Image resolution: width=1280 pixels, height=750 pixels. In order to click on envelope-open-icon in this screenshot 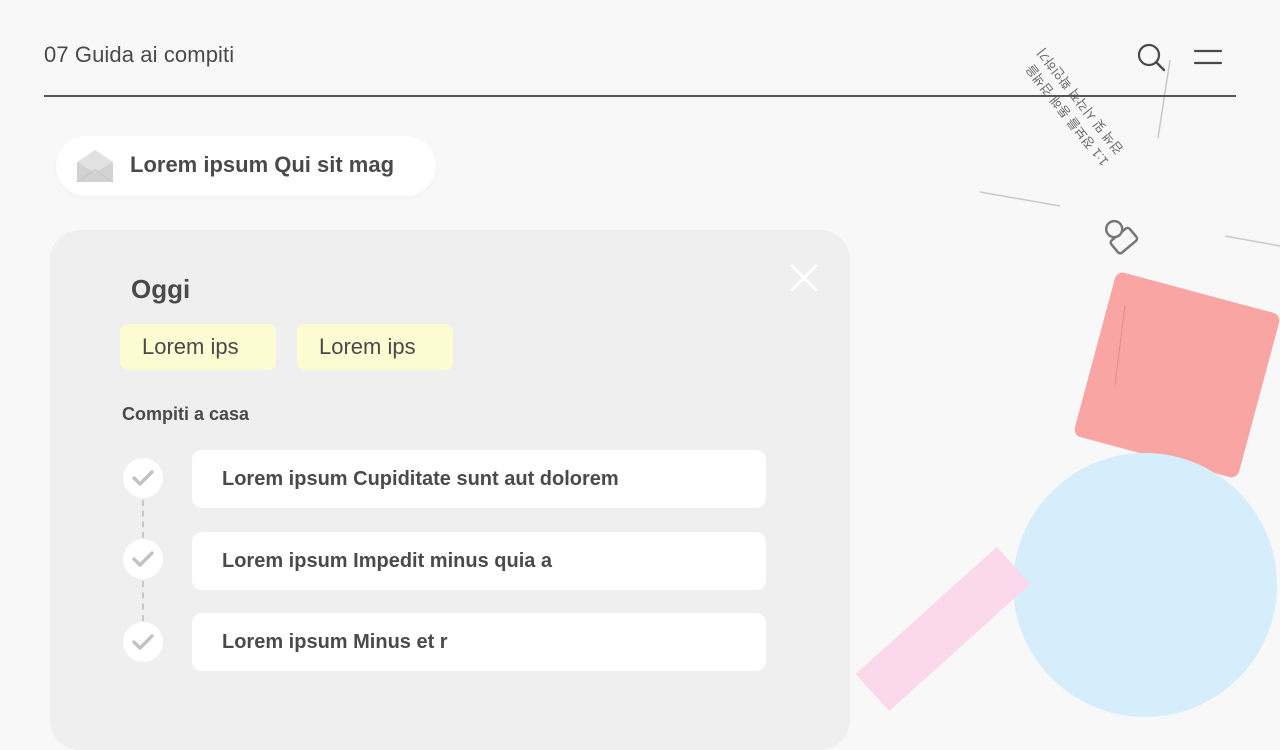, I will do `click(95, 166)`.